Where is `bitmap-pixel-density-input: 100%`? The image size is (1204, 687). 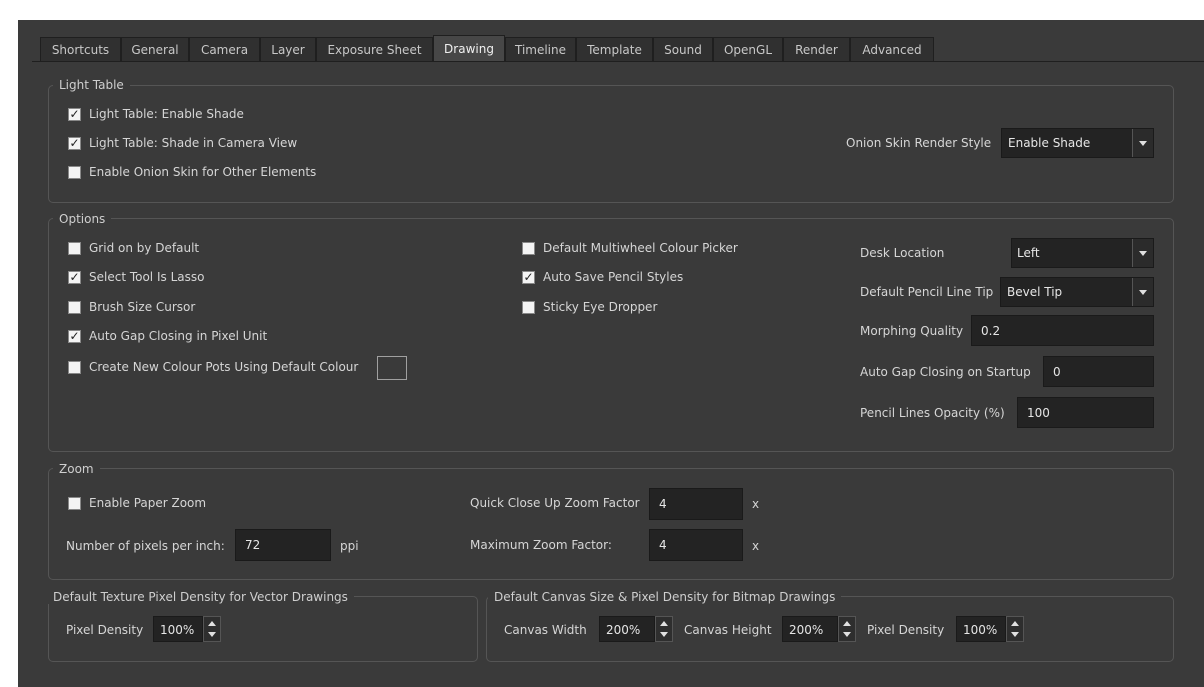 bitmap-pixel-density-input: 100% is located at coordinates (981, 629).